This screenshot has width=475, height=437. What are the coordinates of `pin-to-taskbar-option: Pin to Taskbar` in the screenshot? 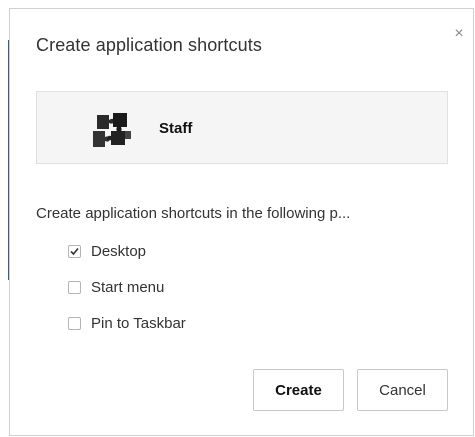 It's located at (127, 323).